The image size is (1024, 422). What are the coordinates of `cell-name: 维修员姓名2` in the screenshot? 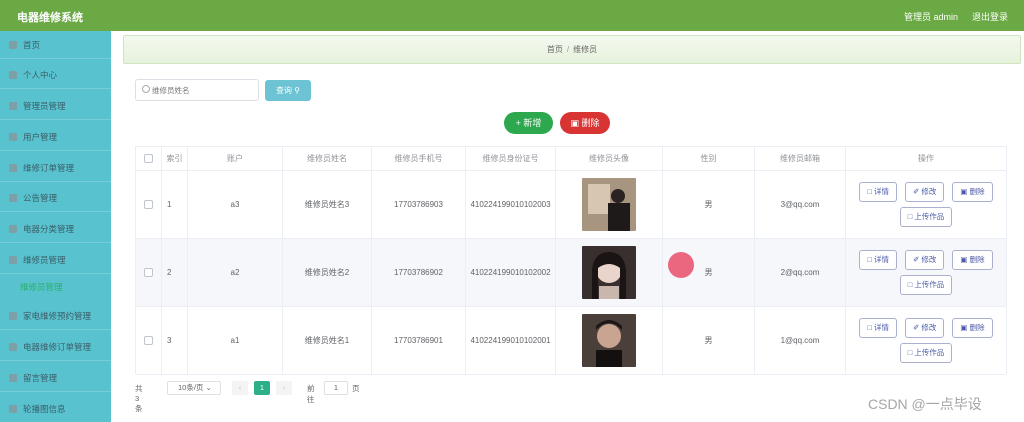 It's located at (327, 272).